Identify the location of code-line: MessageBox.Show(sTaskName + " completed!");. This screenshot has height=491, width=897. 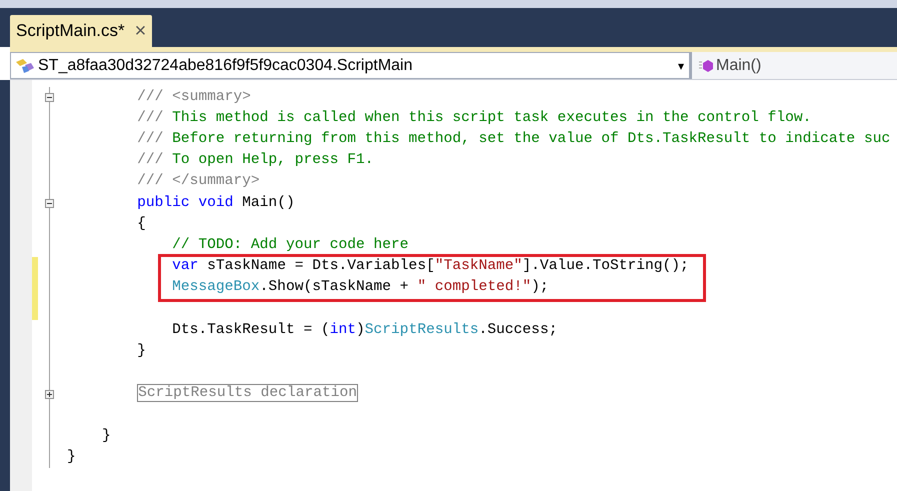
(360, 288).